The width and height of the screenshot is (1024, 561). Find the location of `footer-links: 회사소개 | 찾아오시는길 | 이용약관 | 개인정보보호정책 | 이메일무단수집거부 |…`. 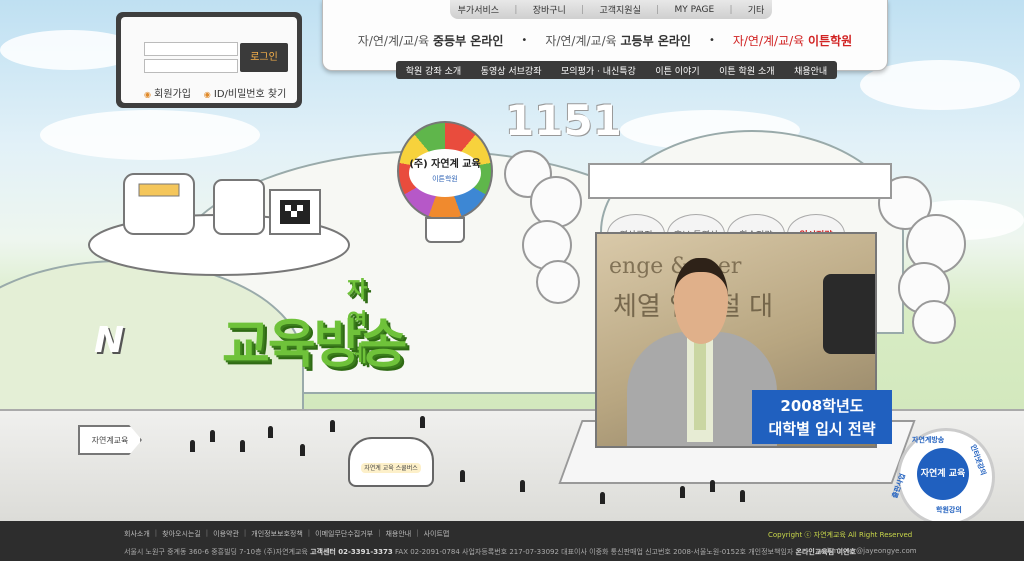

footer-links: 회사소개 | 찾아오시는길 | 이용약관 | 개인정보보호정책 | 이메일무단수집거부 |… is located at coordinates (286, 534).